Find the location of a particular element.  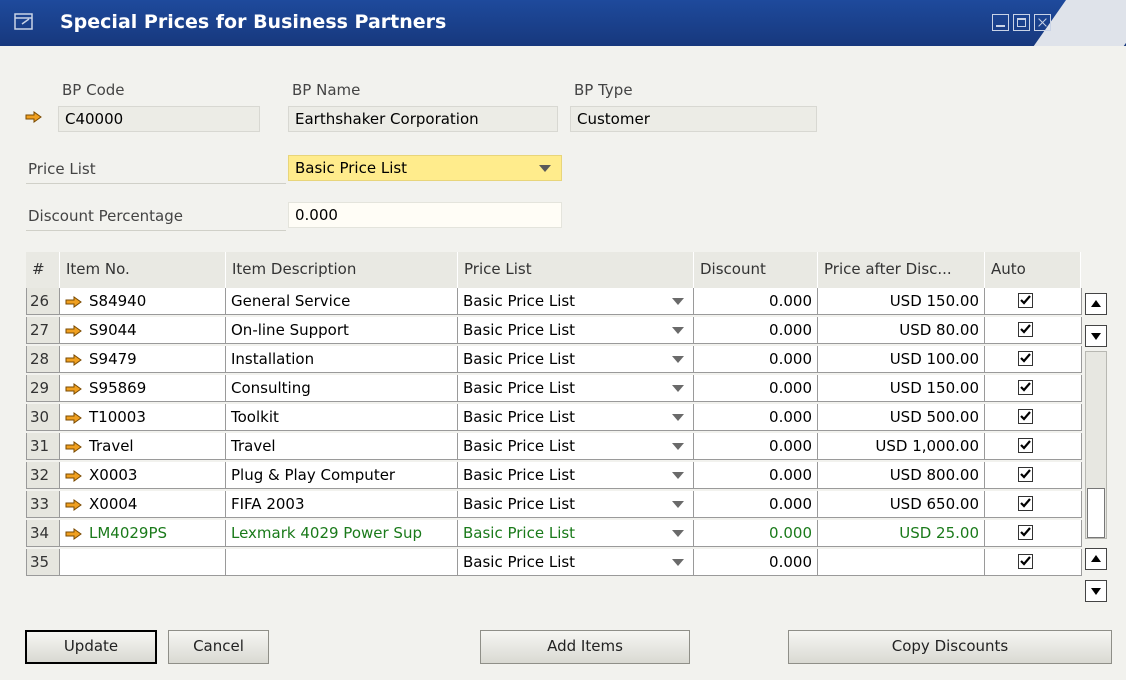

item-description-cell: General Service is located at coordinates (342, 301).